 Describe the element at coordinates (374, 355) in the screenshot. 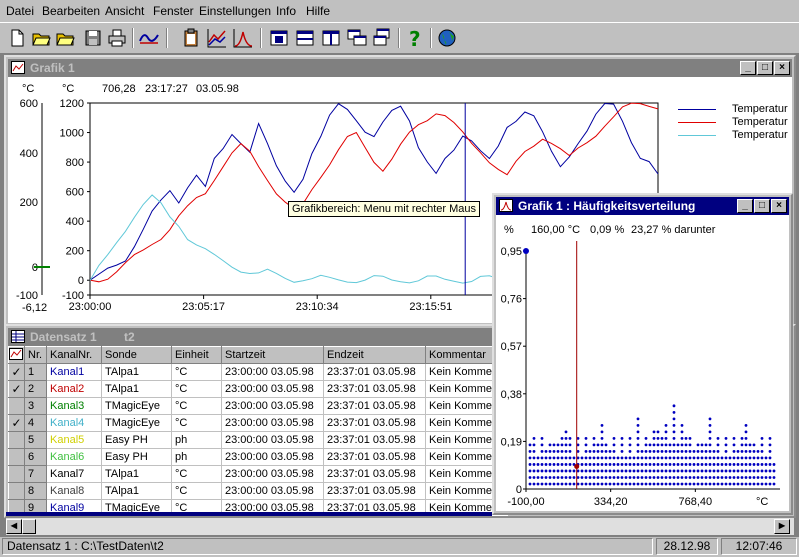

I see `col-header-endzeit: Endzeit` at that location.